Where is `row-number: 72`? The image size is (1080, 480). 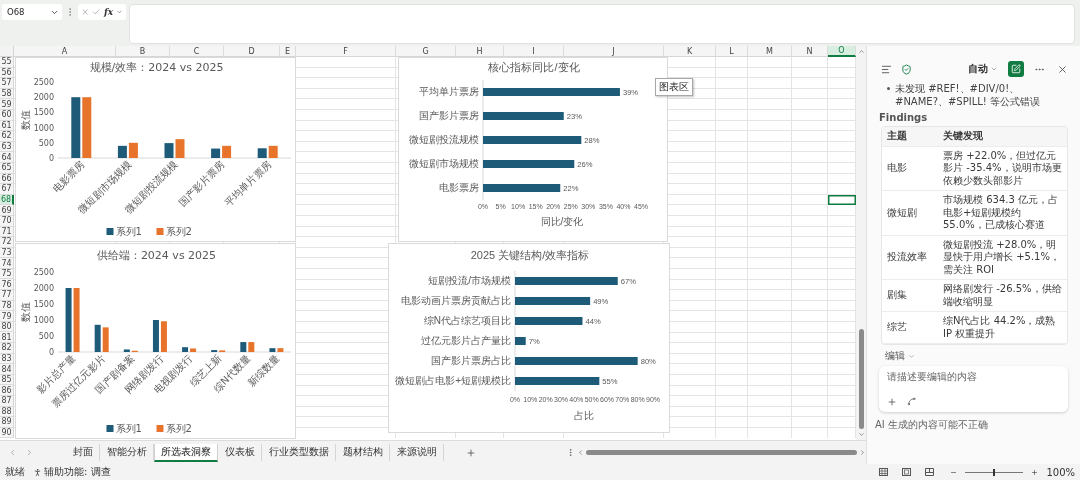
row-number: 72 is located at coordinates (7, 242).